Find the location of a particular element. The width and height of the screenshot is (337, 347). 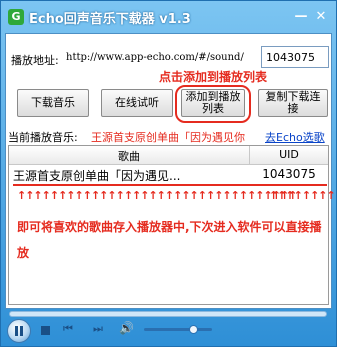

volume-knob is located at coordinates (193, 329).